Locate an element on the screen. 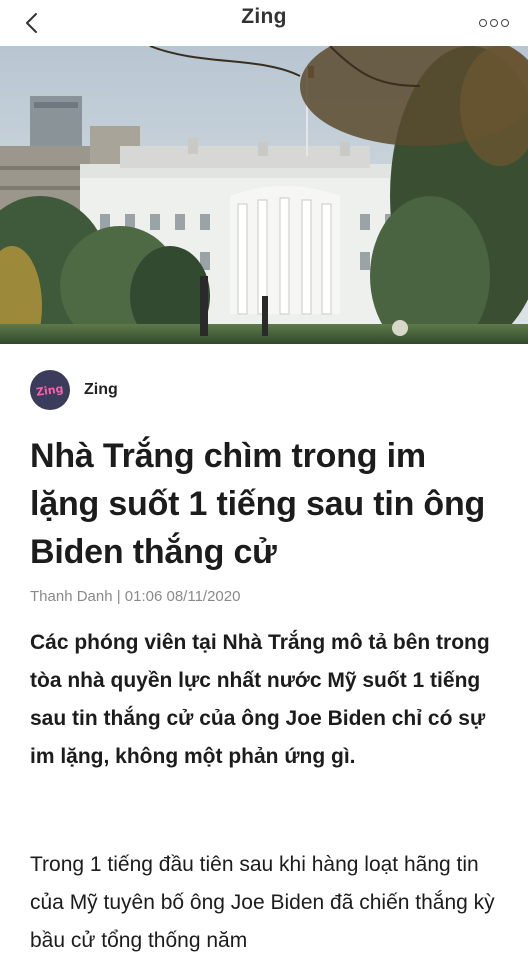 The width and height of the screenshot is (528, 960). chevron-left-icon is located at coordinates (31, 23).